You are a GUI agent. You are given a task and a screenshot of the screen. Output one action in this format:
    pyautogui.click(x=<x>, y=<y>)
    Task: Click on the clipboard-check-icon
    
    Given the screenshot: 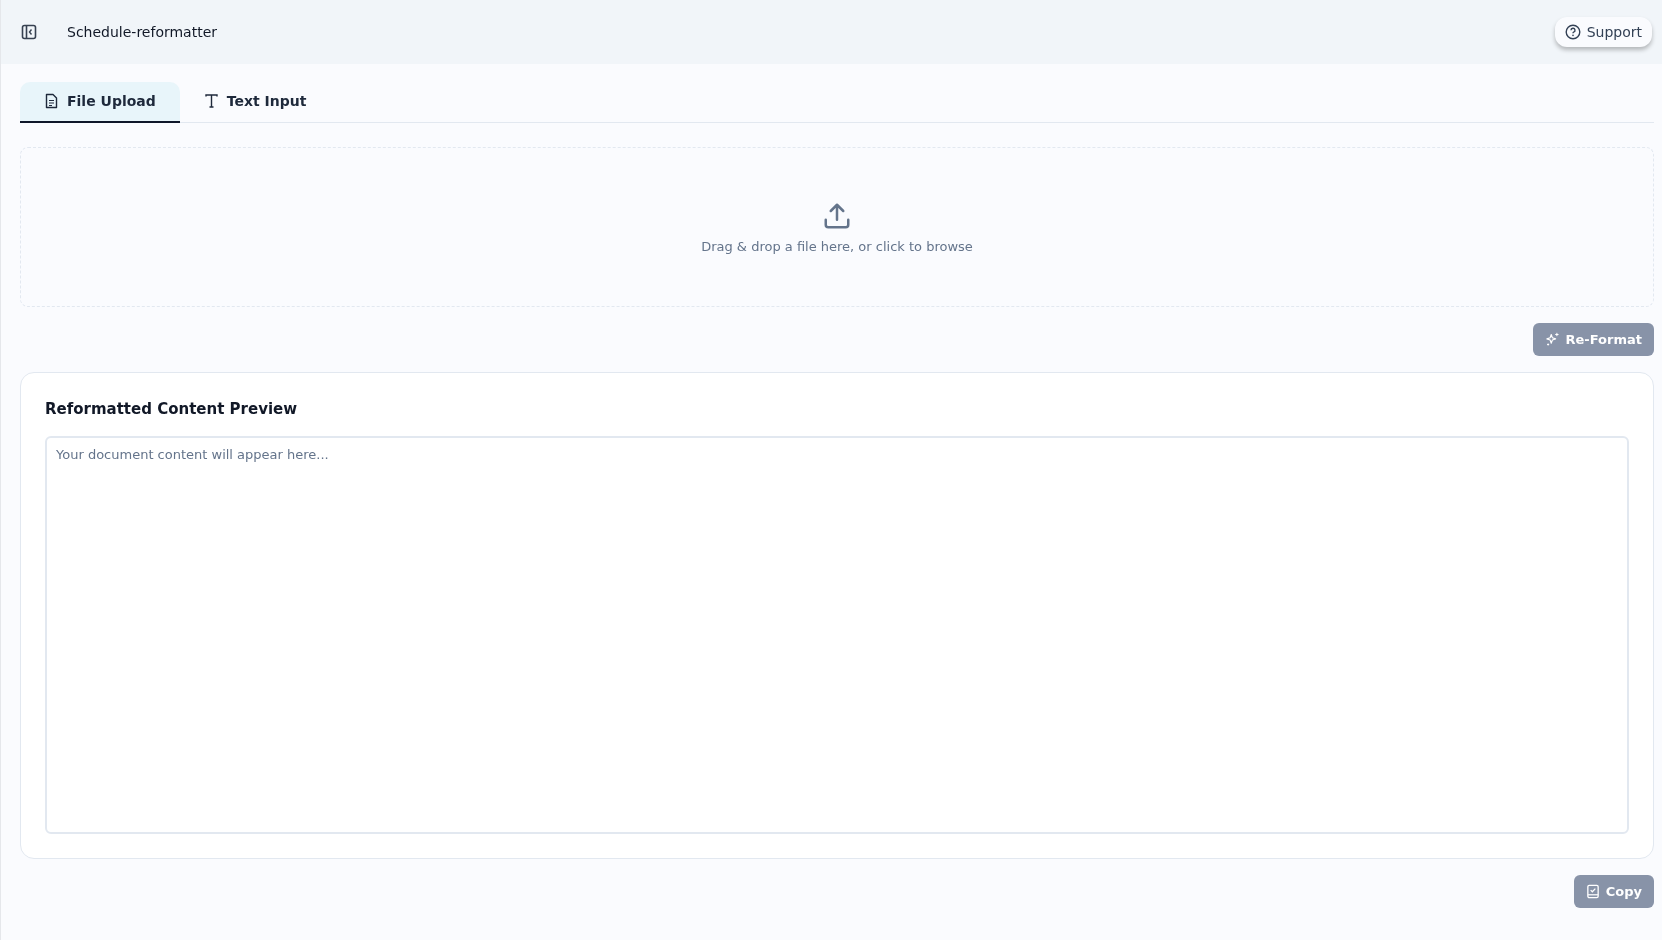 What is the action you would take?
    pyautogui.click(x=1592, y=891)
    